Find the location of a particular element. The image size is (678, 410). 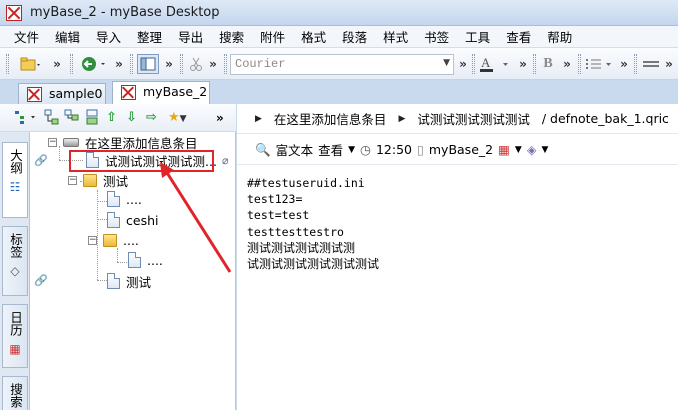

list-button is located at coordinates (600, 64).